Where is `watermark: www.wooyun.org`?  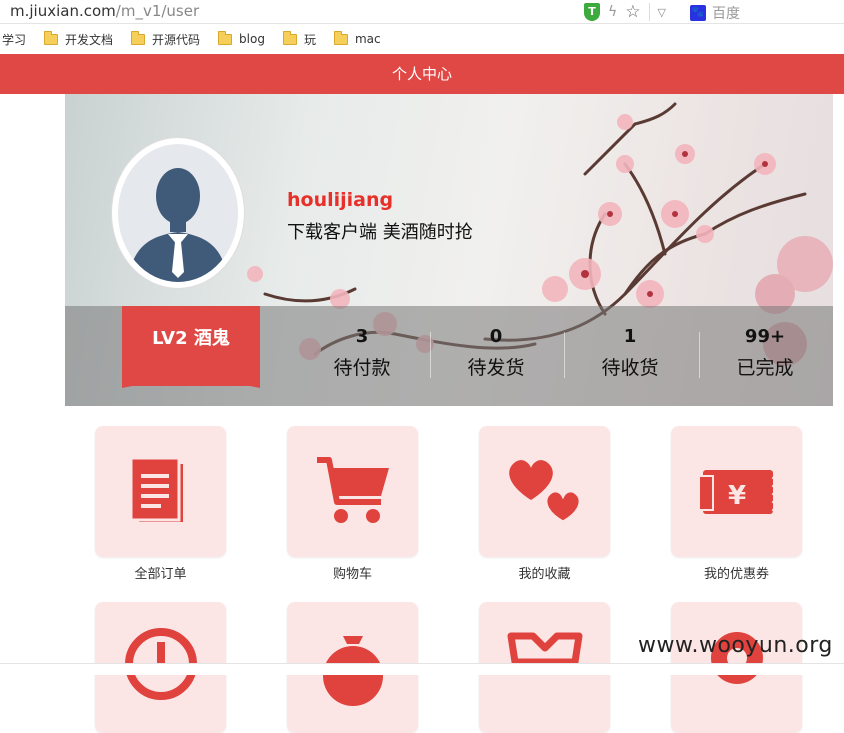
watermark: www.wooyun.org is located at coordinates (735, 645).